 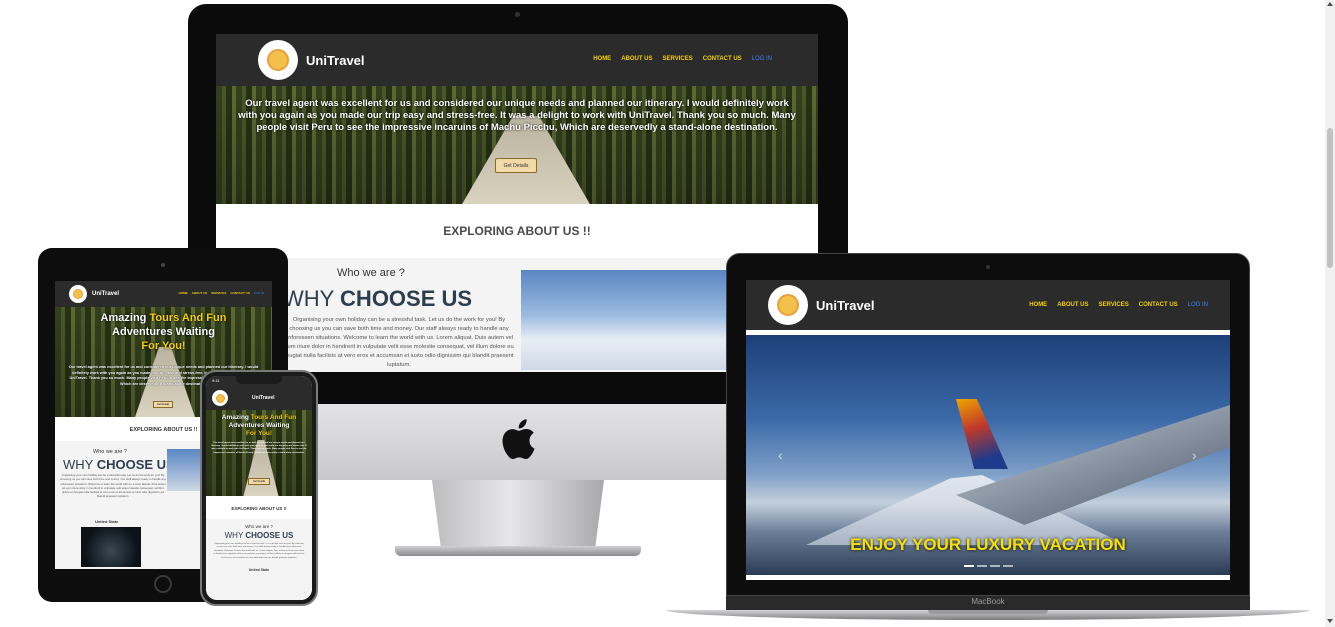 I want to click on state-image, so click(x=111, y=547).